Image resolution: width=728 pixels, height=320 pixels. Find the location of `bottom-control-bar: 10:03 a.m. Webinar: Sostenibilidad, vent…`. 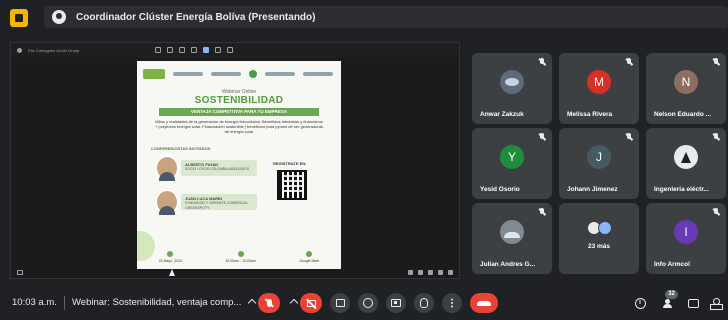

bottom-control-bar: 10:03 a.m. Webinar: Sostenibilidad, vent… is located at coordinates (364, 303).